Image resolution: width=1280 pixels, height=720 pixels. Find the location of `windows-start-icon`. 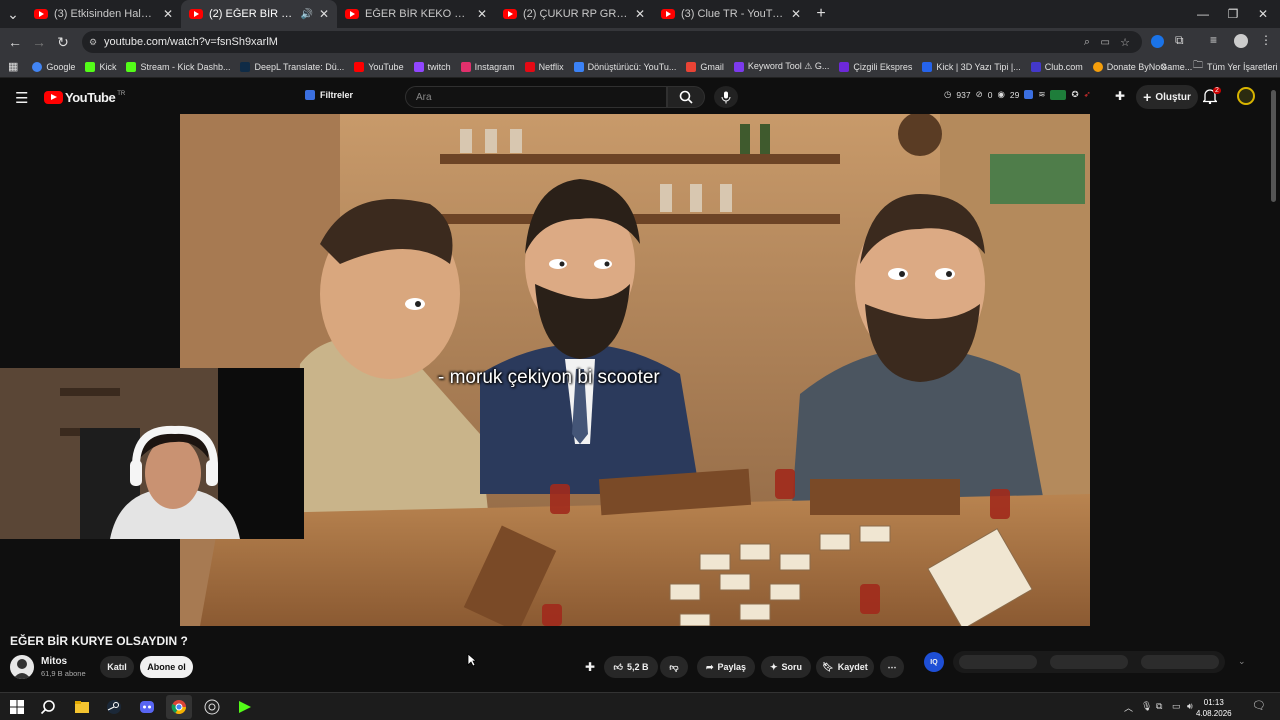

windows-start-icon is located at coordinates (17, 707).